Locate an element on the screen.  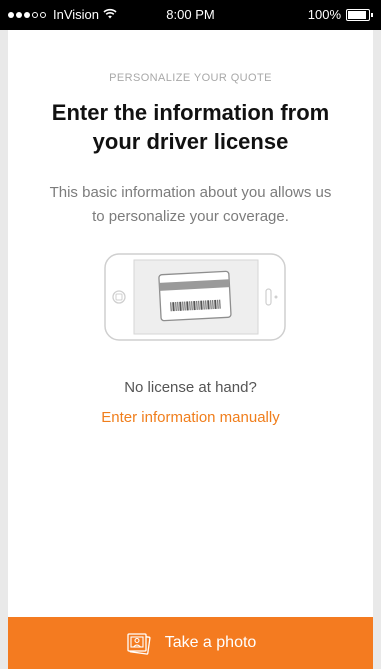
photos-icon is located at coordinates (138, 643).